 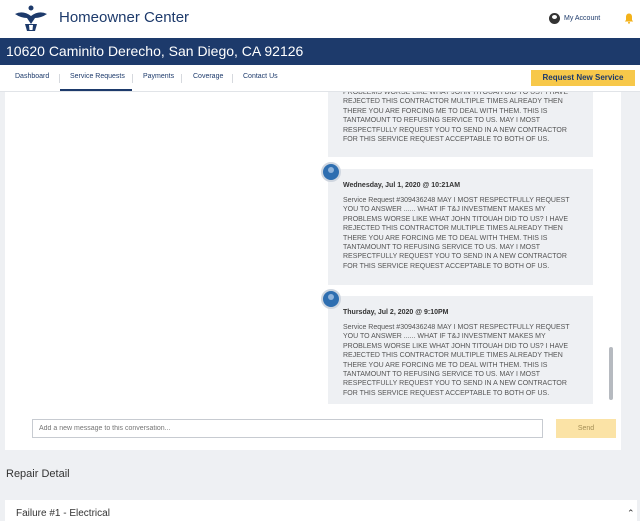 I want to click on failure-accordion: Failure #1 - Electrical ⌃, so click(x=321, y=510).